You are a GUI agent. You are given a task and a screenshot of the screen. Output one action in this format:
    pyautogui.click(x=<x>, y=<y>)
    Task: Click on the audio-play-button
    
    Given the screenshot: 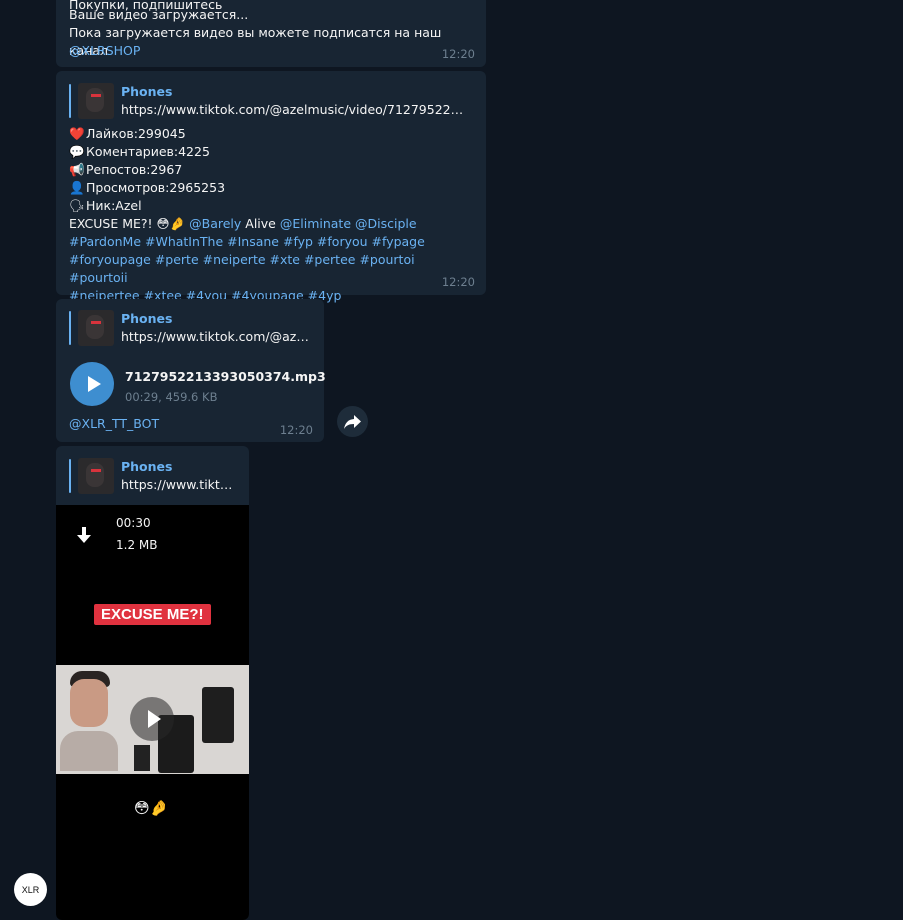 What is the action you would take?
    pyautogui.click(x=92, y=384)
    